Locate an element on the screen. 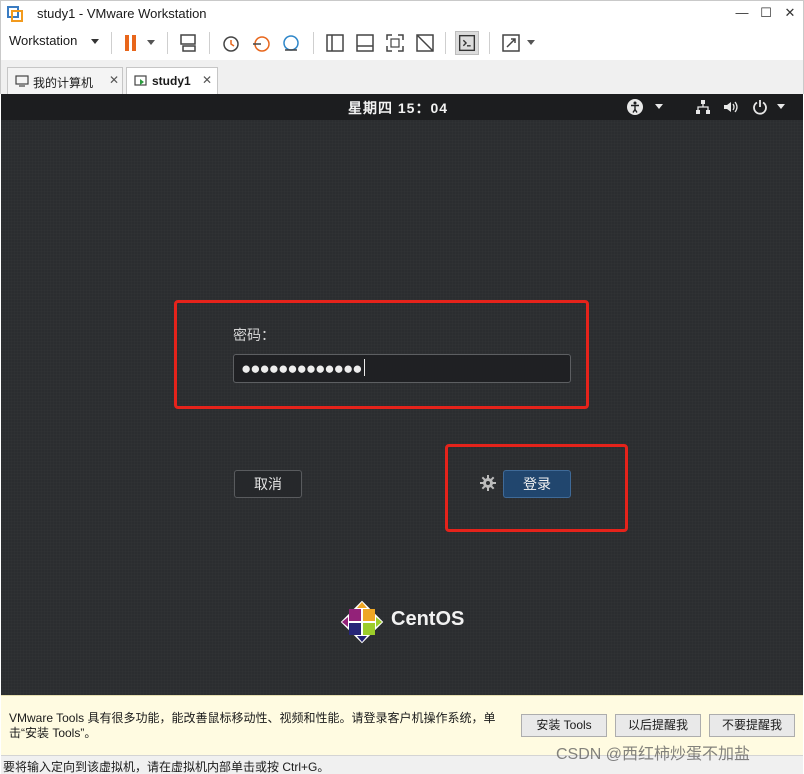 This screenshot has height=774, width=804. install-tools-button: 安装 Tools is located at coordinates (564, 725).